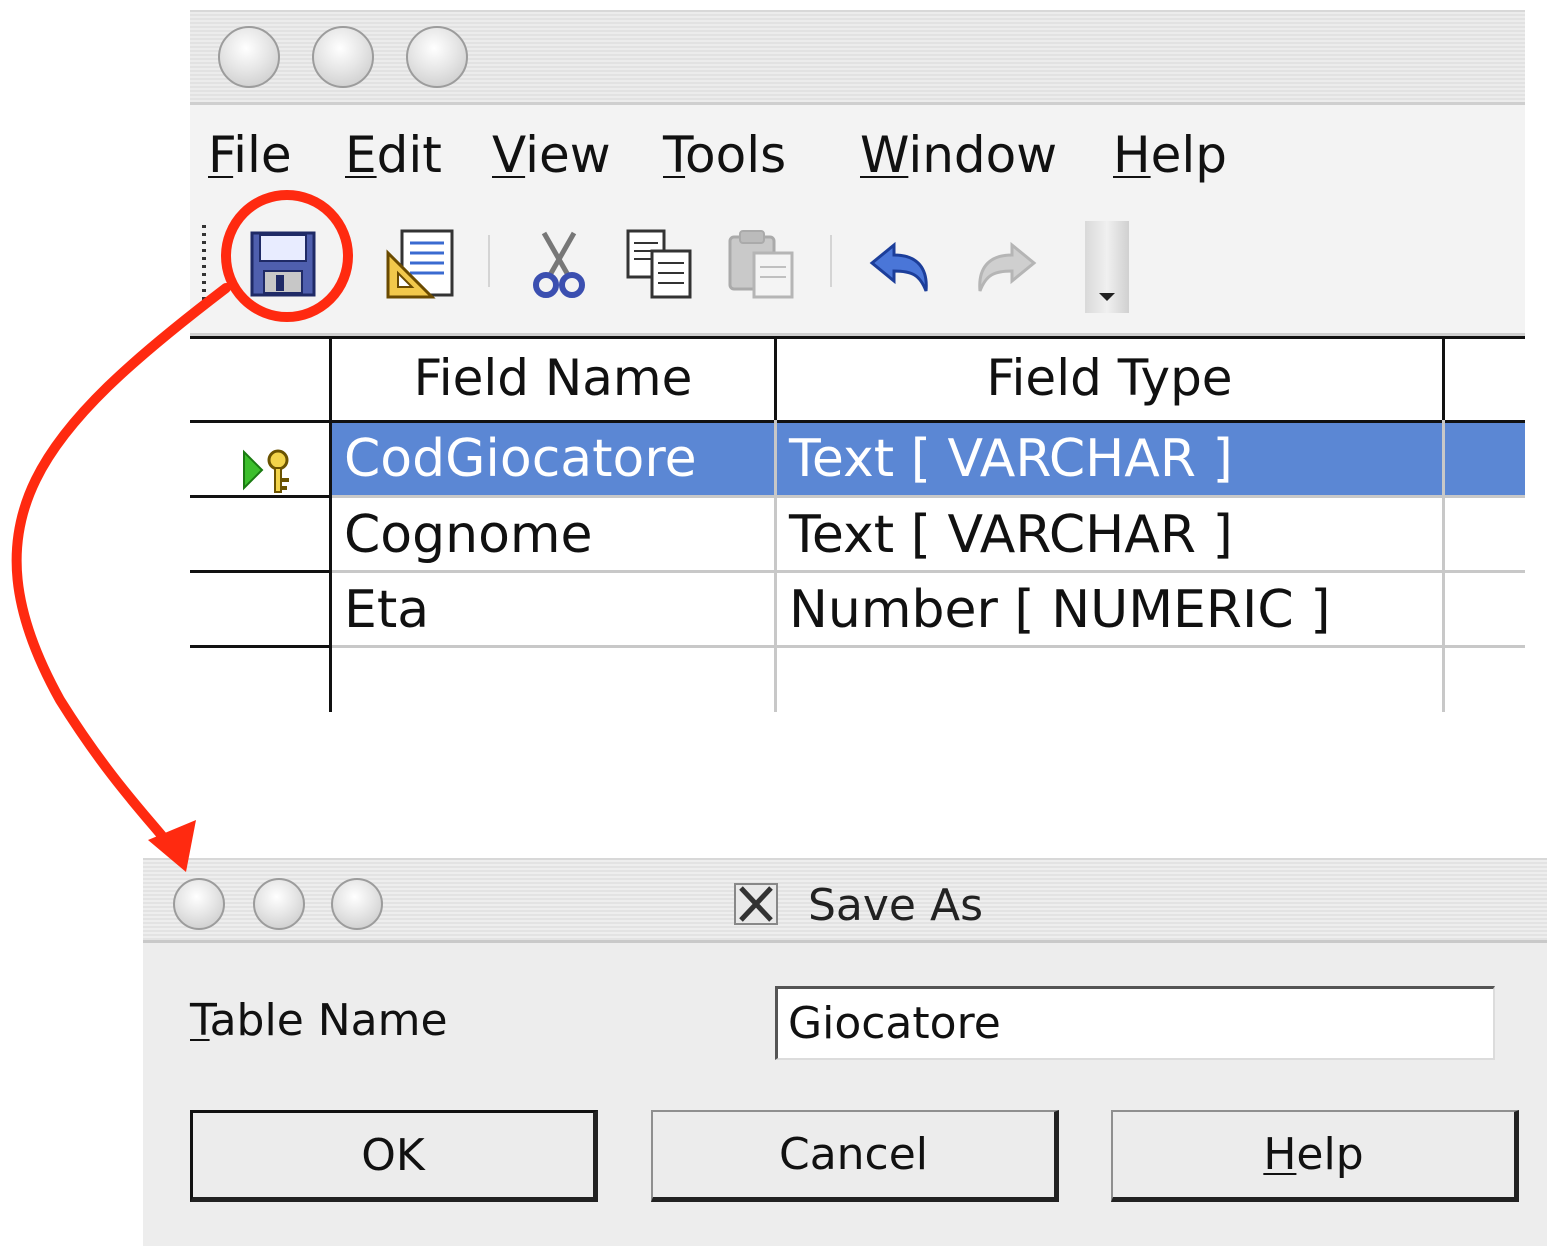 The height and width of the screenshot is (1246, 1547). Describe the element at coordinates (1132, 155) in the screenshot. I see `menu-help-mnemonic: H` at that location.